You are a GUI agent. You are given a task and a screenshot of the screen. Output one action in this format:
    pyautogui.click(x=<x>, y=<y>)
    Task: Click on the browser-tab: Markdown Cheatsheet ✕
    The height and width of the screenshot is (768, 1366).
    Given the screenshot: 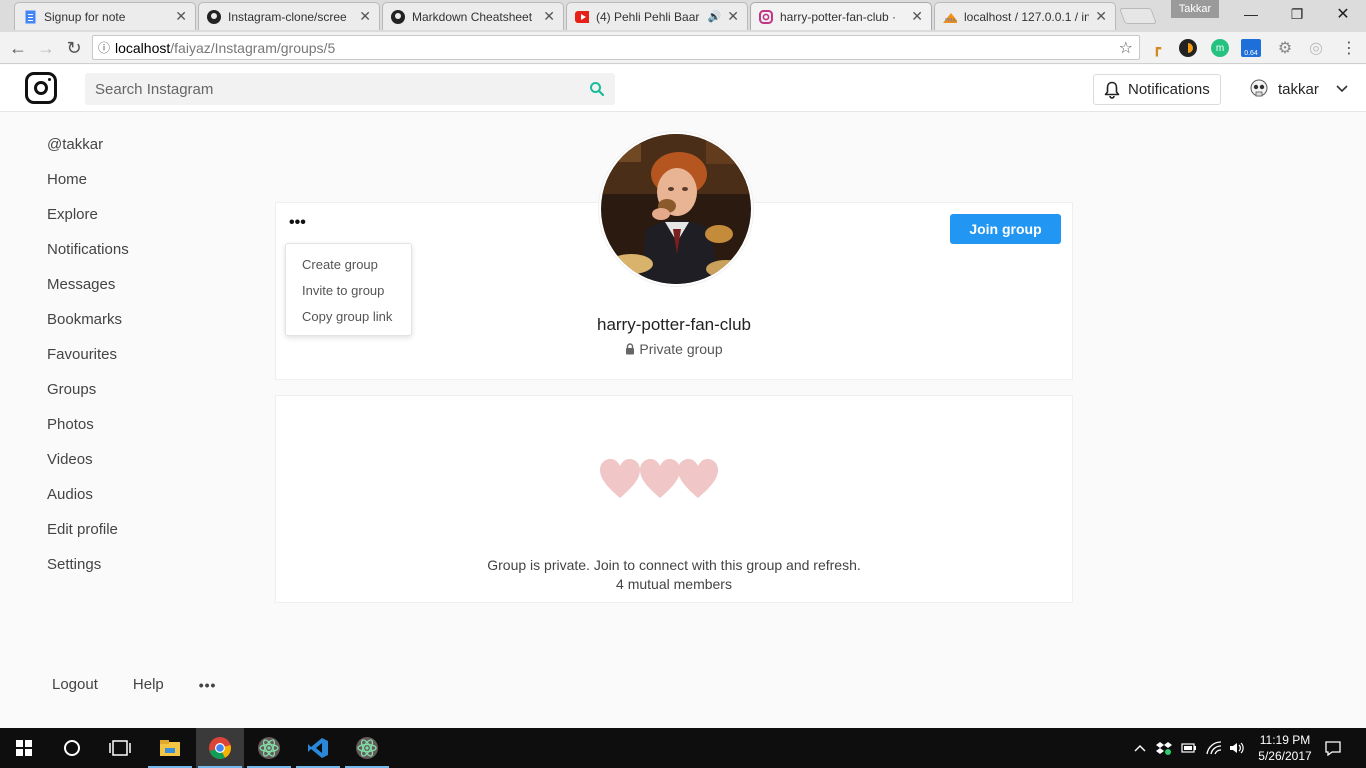 What is the action you would take?
    pyautogui.click(x=473, y=16)
    